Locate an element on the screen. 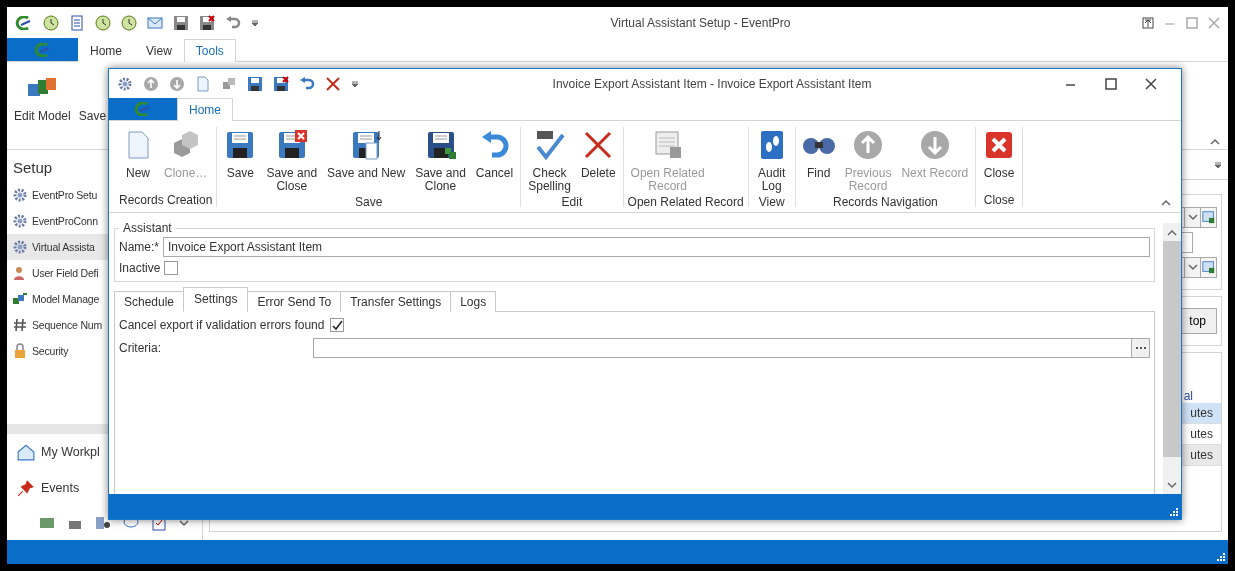 This screenshot has height=571, width=1235. ribbon-button: Delete is located at coordinates (598, 154).